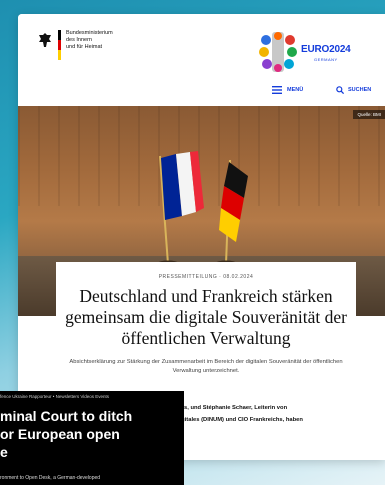 This screenshot has width=385, height=485. I want to click on search-button: SUCHEN, so click(353, 90).